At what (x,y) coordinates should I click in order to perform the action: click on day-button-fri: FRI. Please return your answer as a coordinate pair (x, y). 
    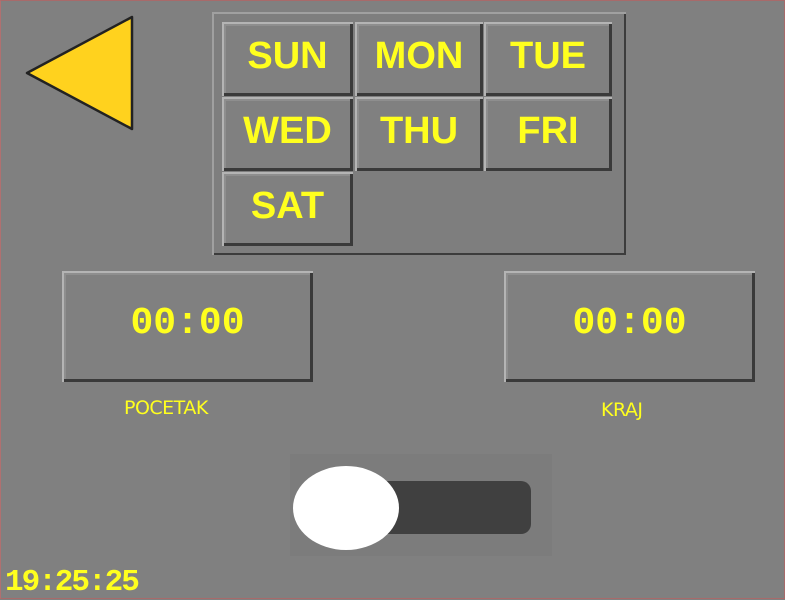
    Looking at the image, I should click on (548, 134).